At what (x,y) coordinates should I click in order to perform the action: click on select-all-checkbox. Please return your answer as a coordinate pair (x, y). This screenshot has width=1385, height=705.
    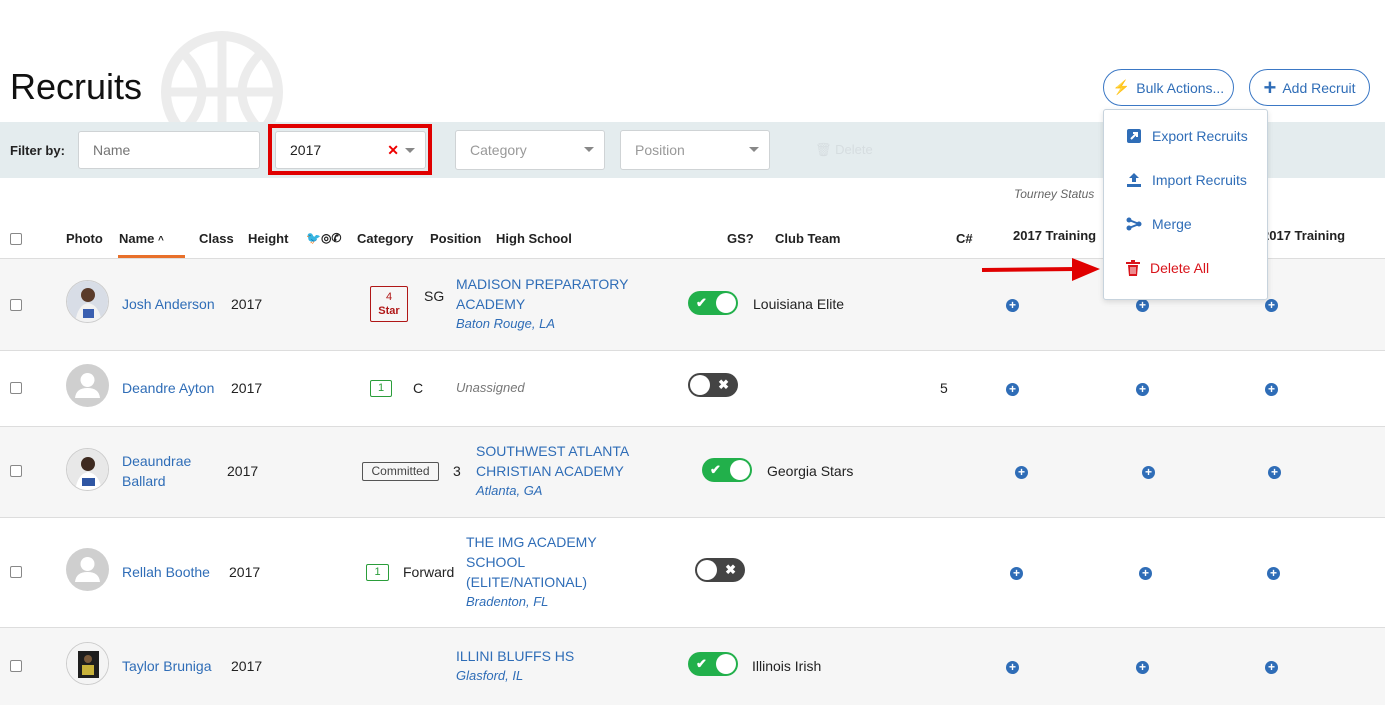
    Looking at the image, I should click on (16, 239).